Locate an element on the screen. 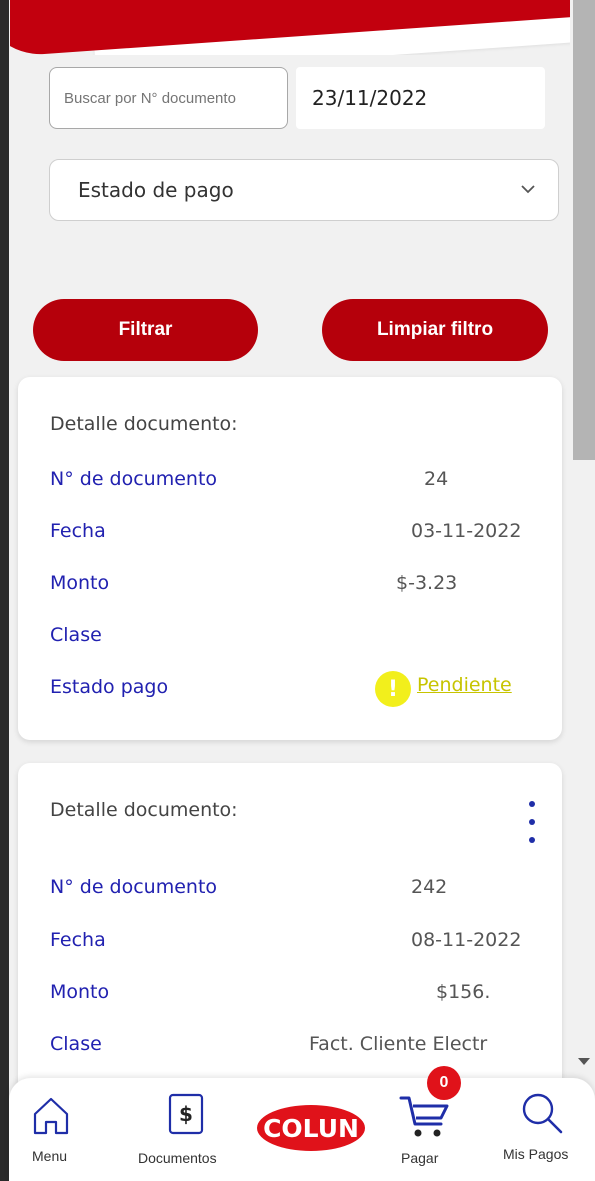 This screenshot has width=595, height=1181. status-select: Estado de pago is located at coordinates (304, 190).